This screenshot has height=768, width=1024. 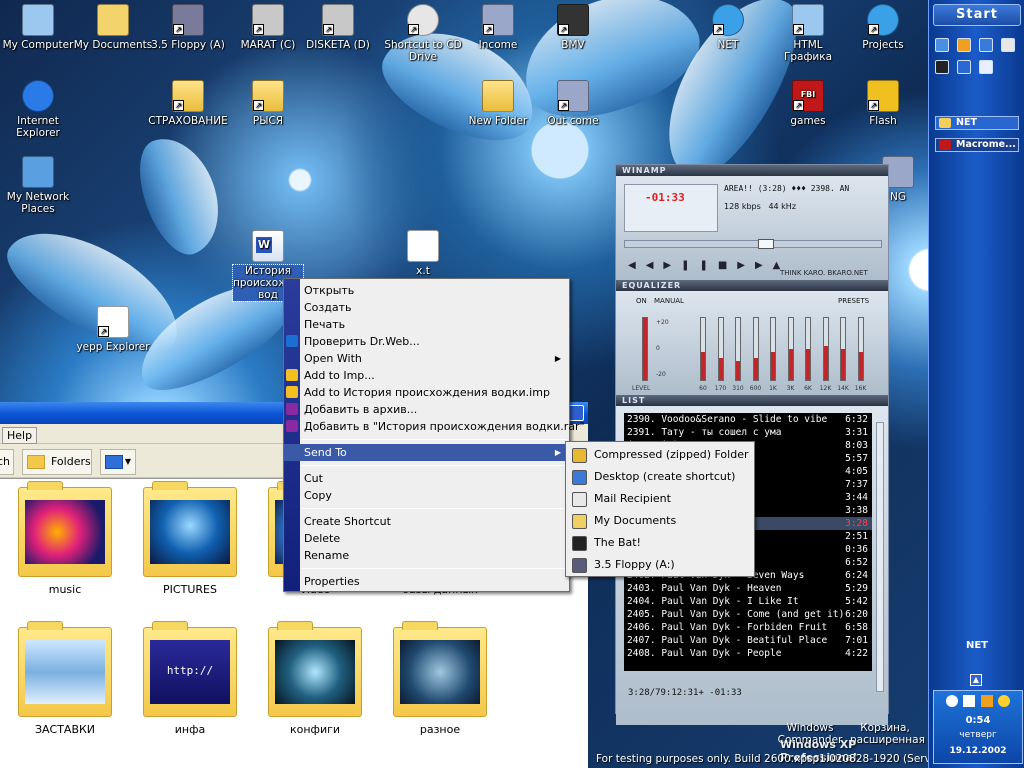 What do you see at coordinates (766, 244) in the screenshot?
I see `seek-handle` at bounding box center [766, 244].